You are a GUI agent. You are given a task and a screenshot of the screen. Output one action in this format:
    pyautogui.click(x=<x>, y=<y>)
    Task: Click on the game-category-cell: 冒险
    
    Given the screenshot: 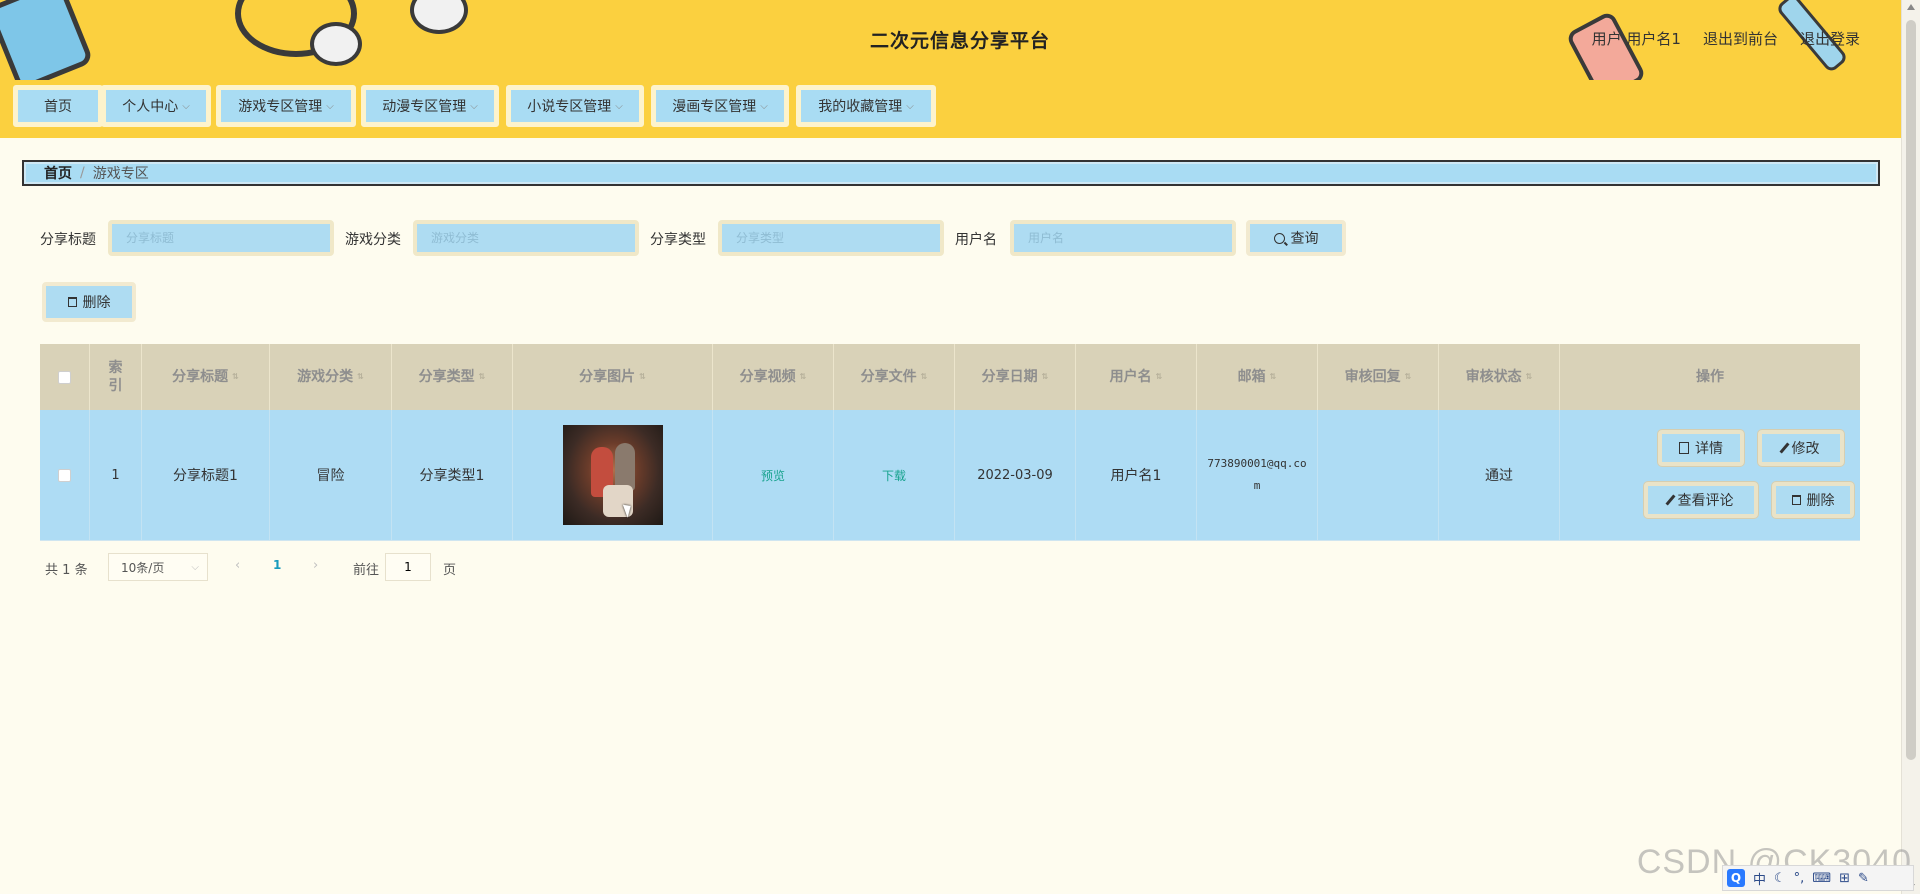 What is the action you would take?
    pyautogui.click(x=331, y=475)
    